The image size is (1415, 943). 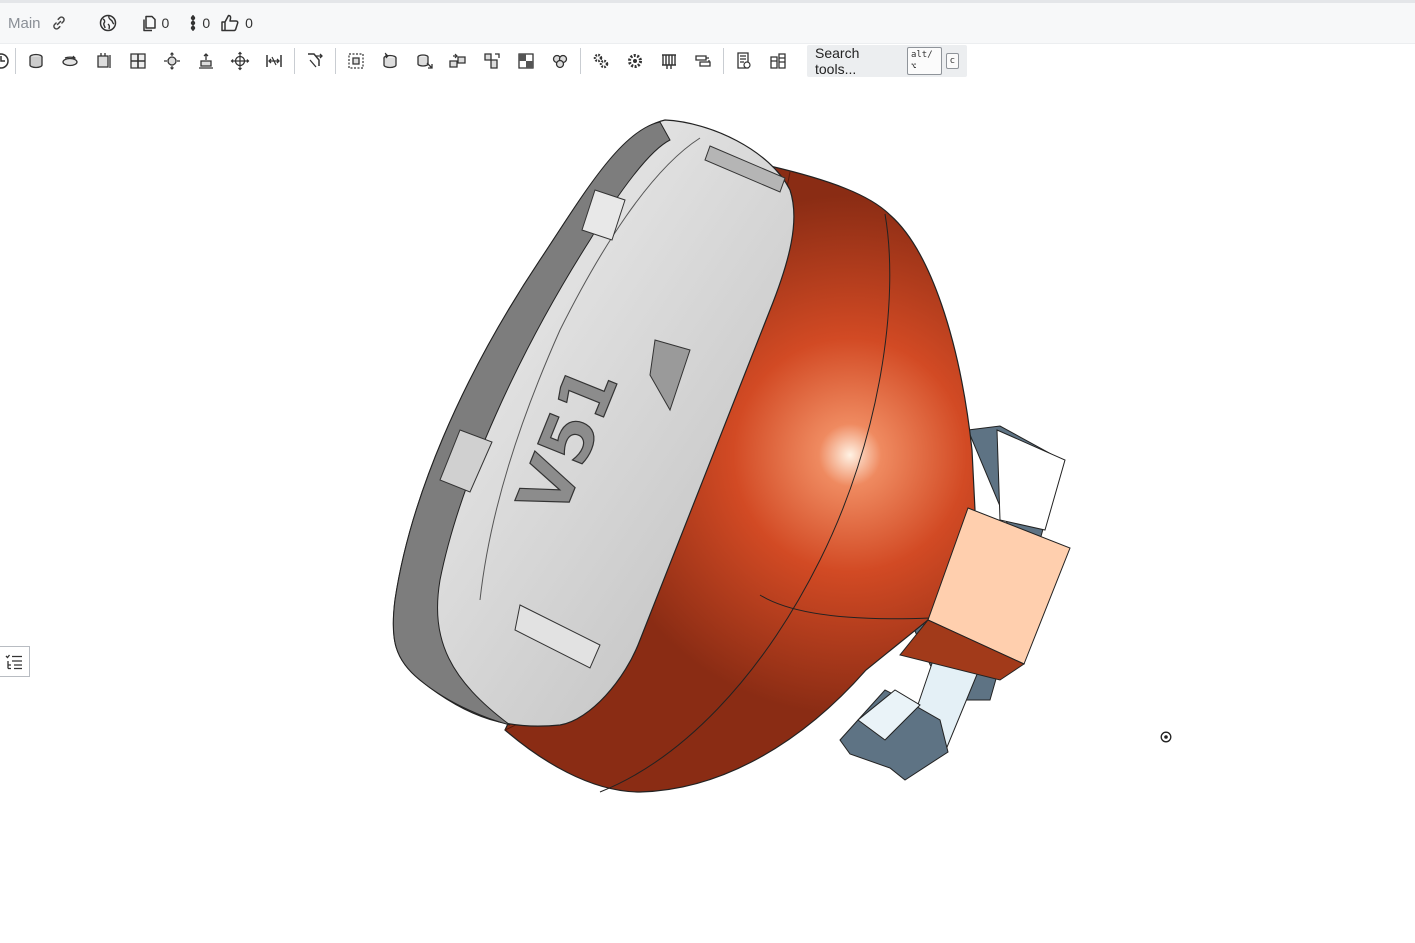 I want to click on toolbar-mirror-button, so click(x=492, y=61).